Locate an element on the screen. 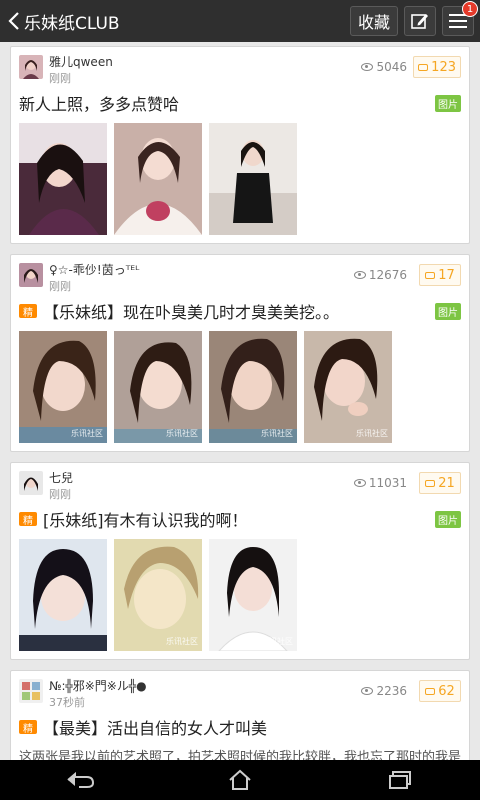 This screenshot has height=800, width=480. thumbnail-row: 乐讯社区 乐讯社区 is located at coordinates (240, 597).